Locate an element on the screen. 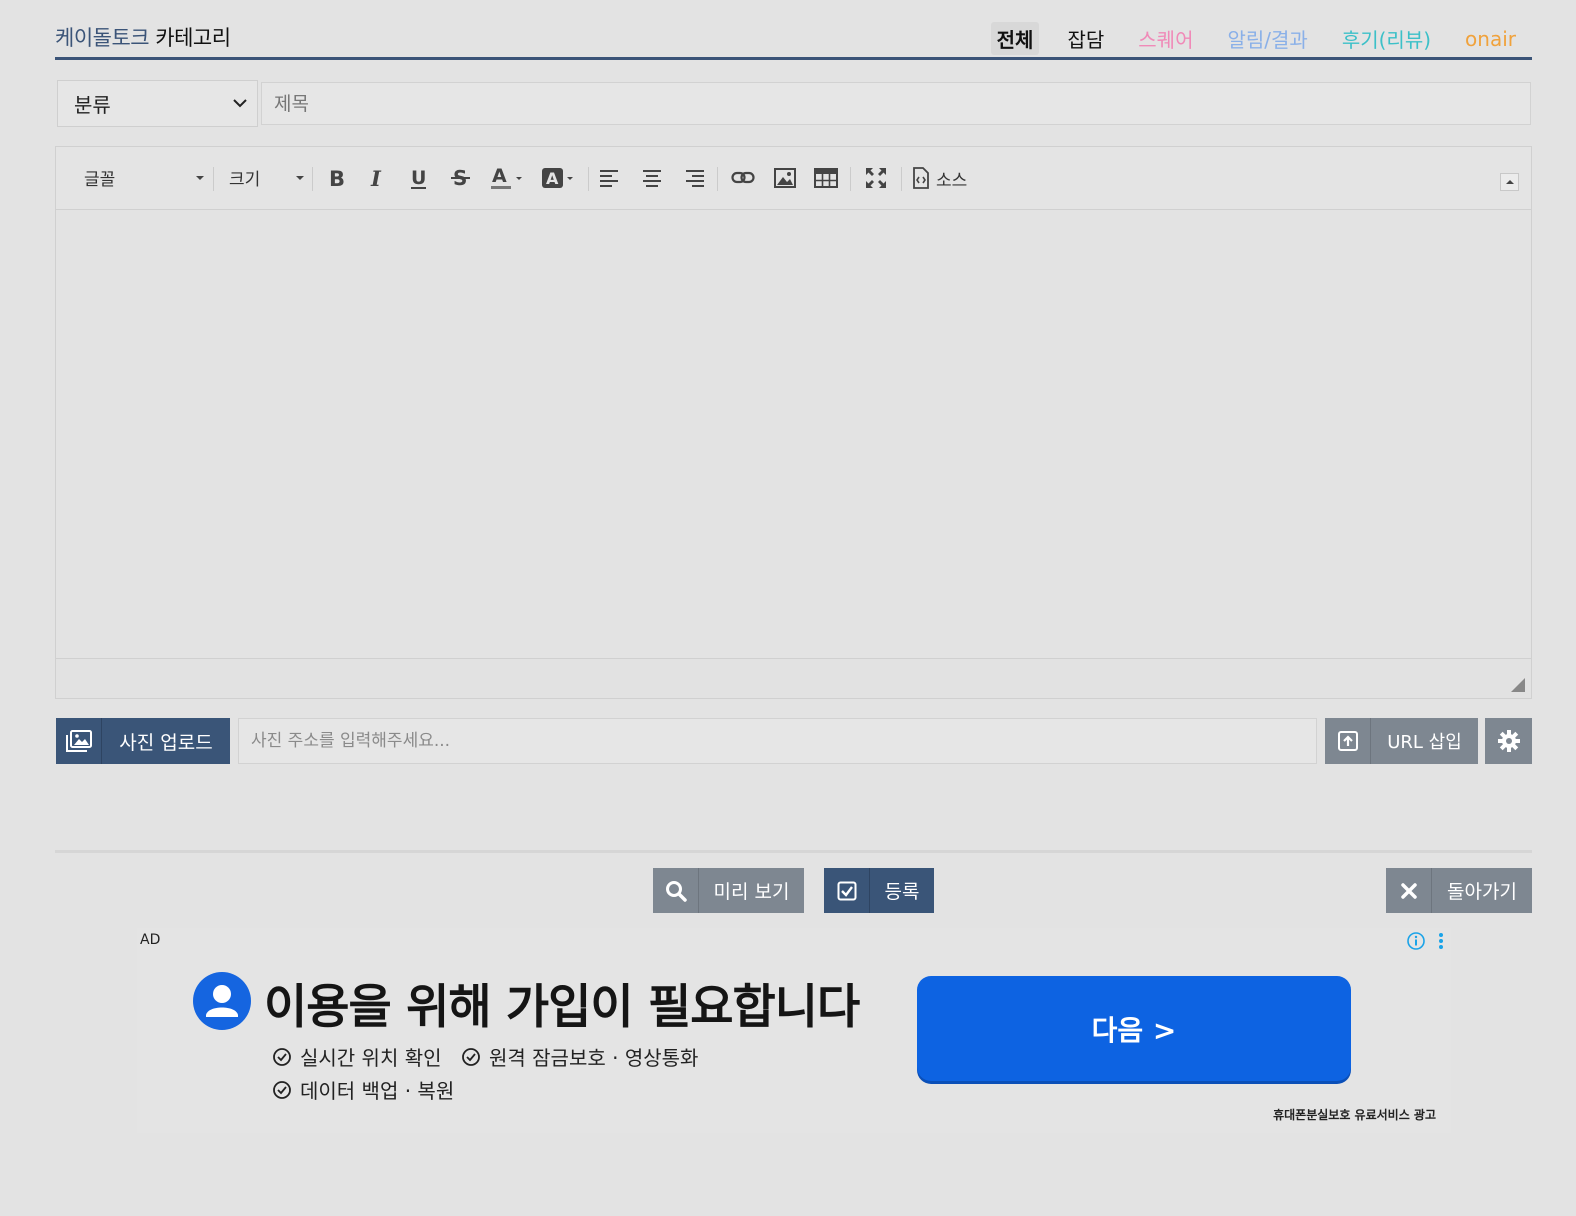  italic-button: I is located at coordinates (377, 178).